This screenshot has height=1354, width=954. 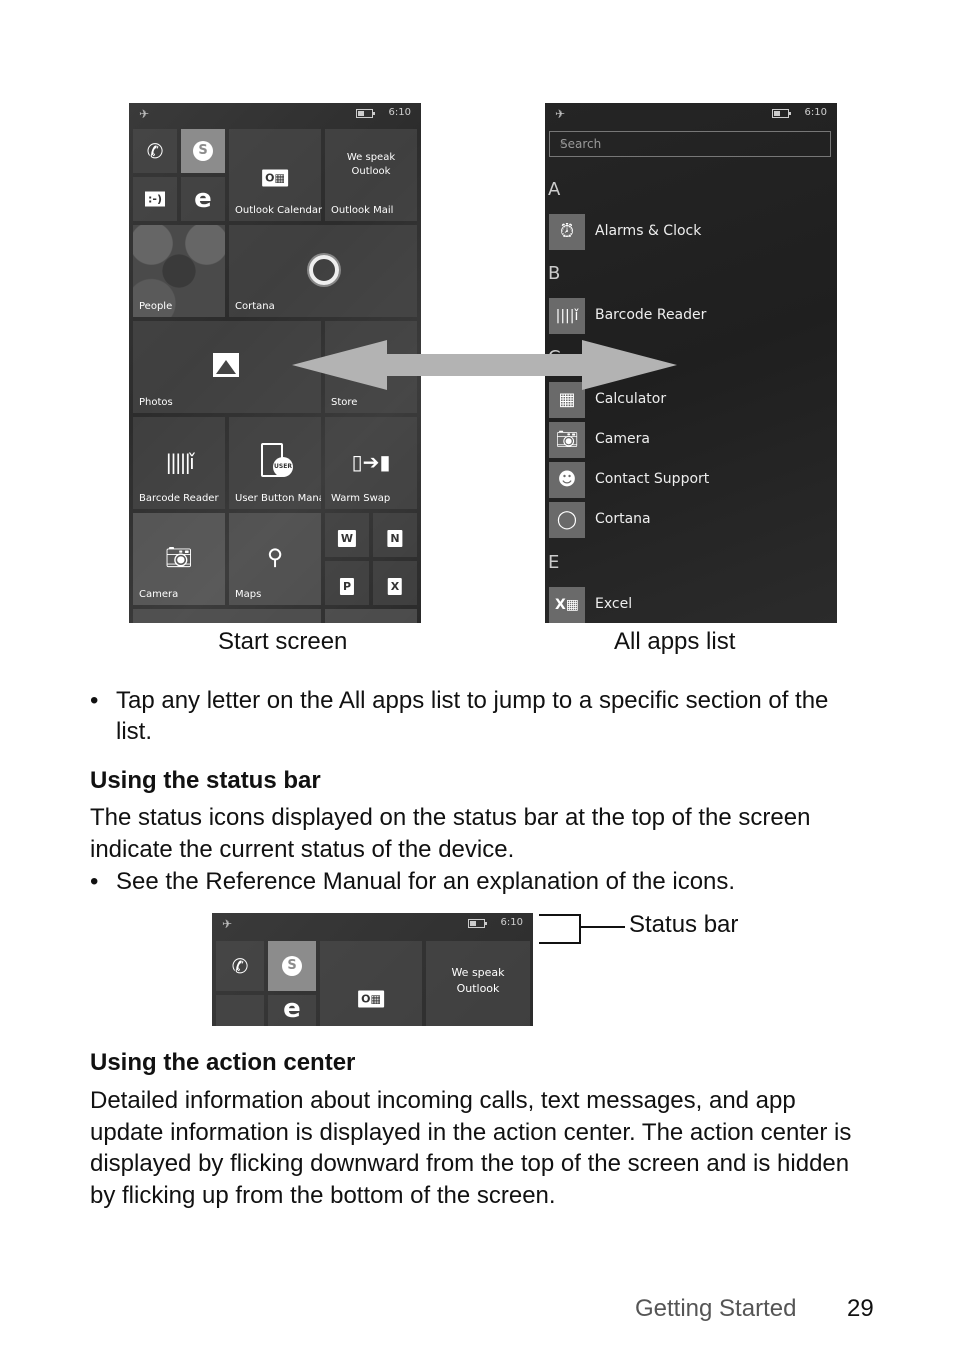 What do you see at coordinates (567, 316) in the screenshot?
I see `barcode-icon: ||||ǐ` at bounding box center [567, 316].